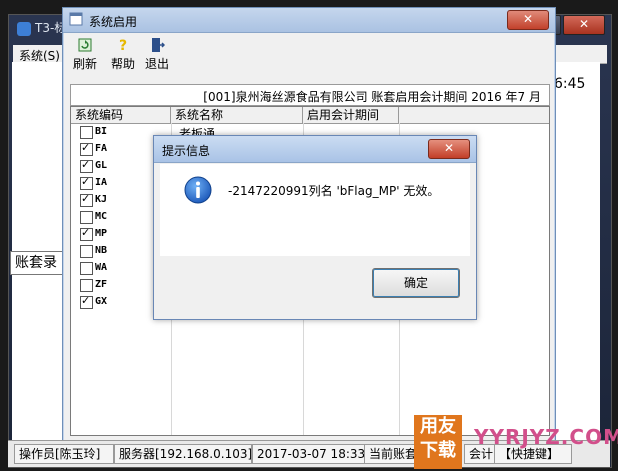 The image size is (618, 471). Describe the element at coordinates (528, 20) in the screenshot. I see `window-close-button: ✕` at that location.